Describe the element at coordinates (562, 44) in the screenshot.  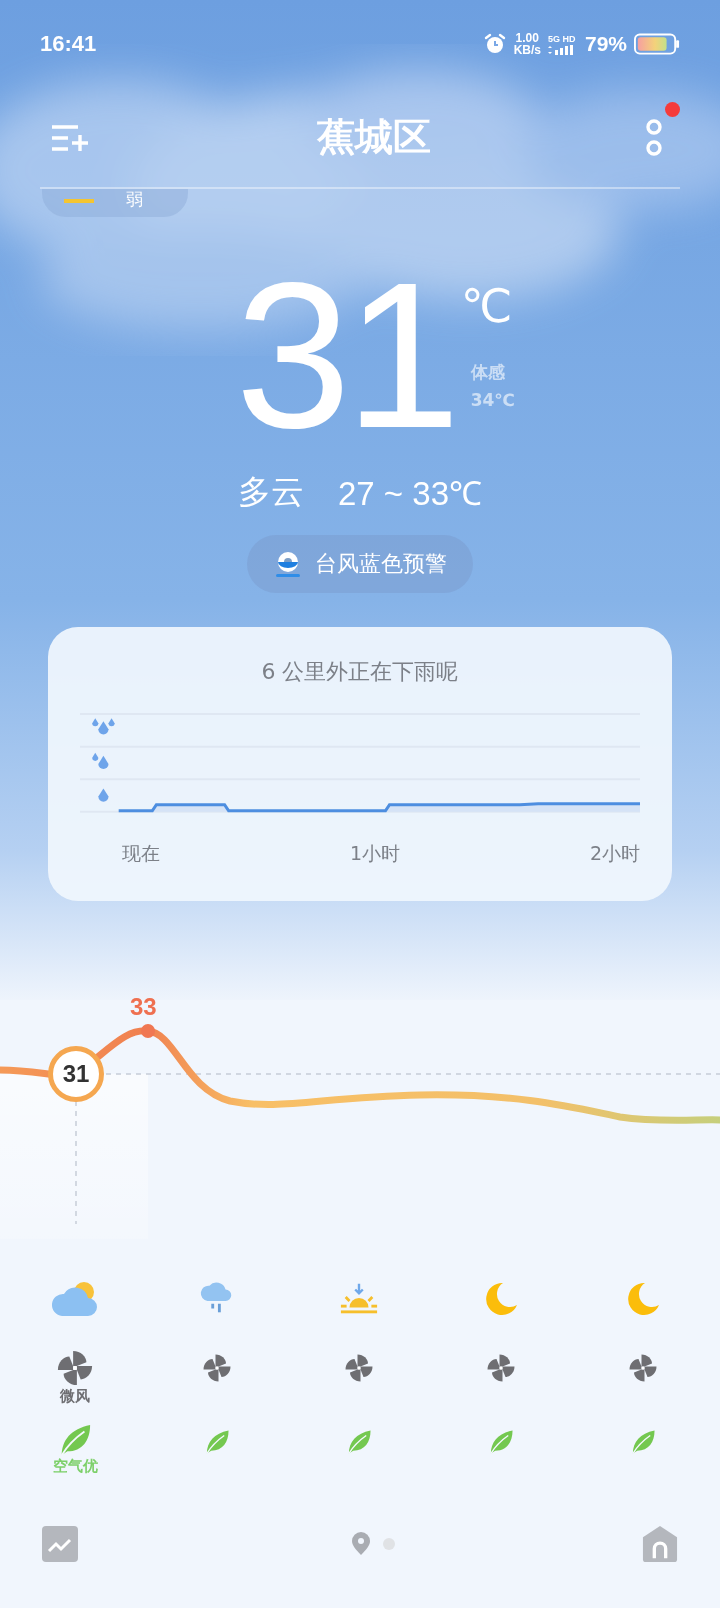
I see `signal-indicator: 5G HD` at that location.